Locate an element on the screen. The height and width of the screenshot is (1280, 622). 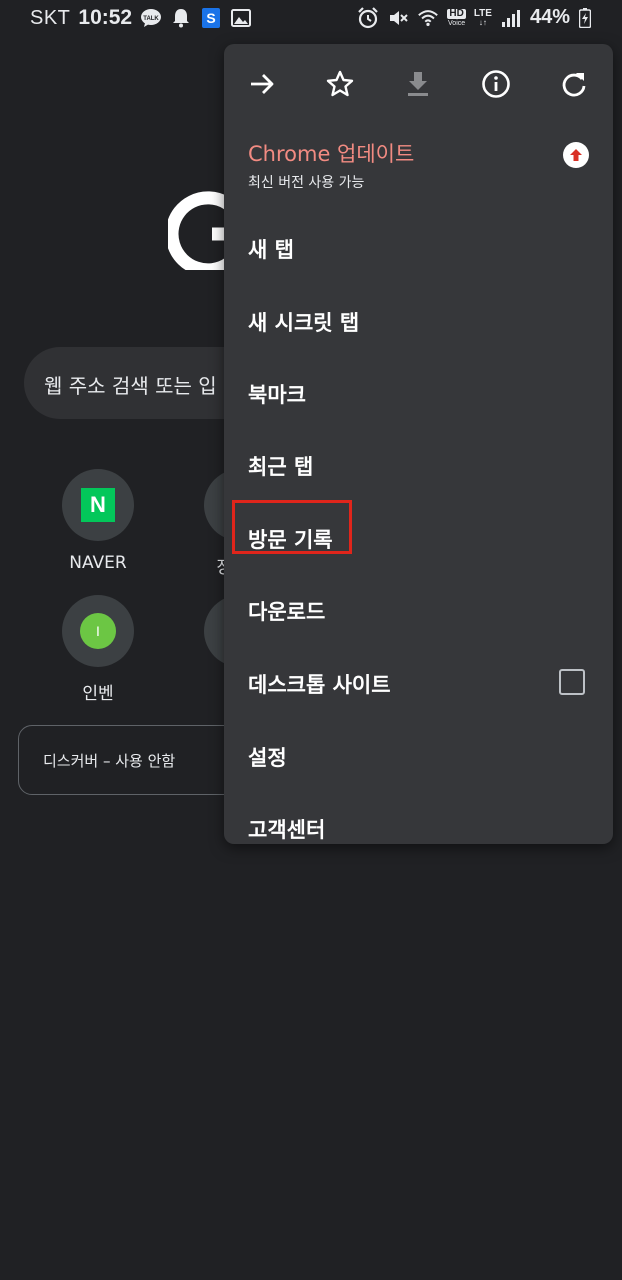
refresh-button is located at coordinates (574, 84).